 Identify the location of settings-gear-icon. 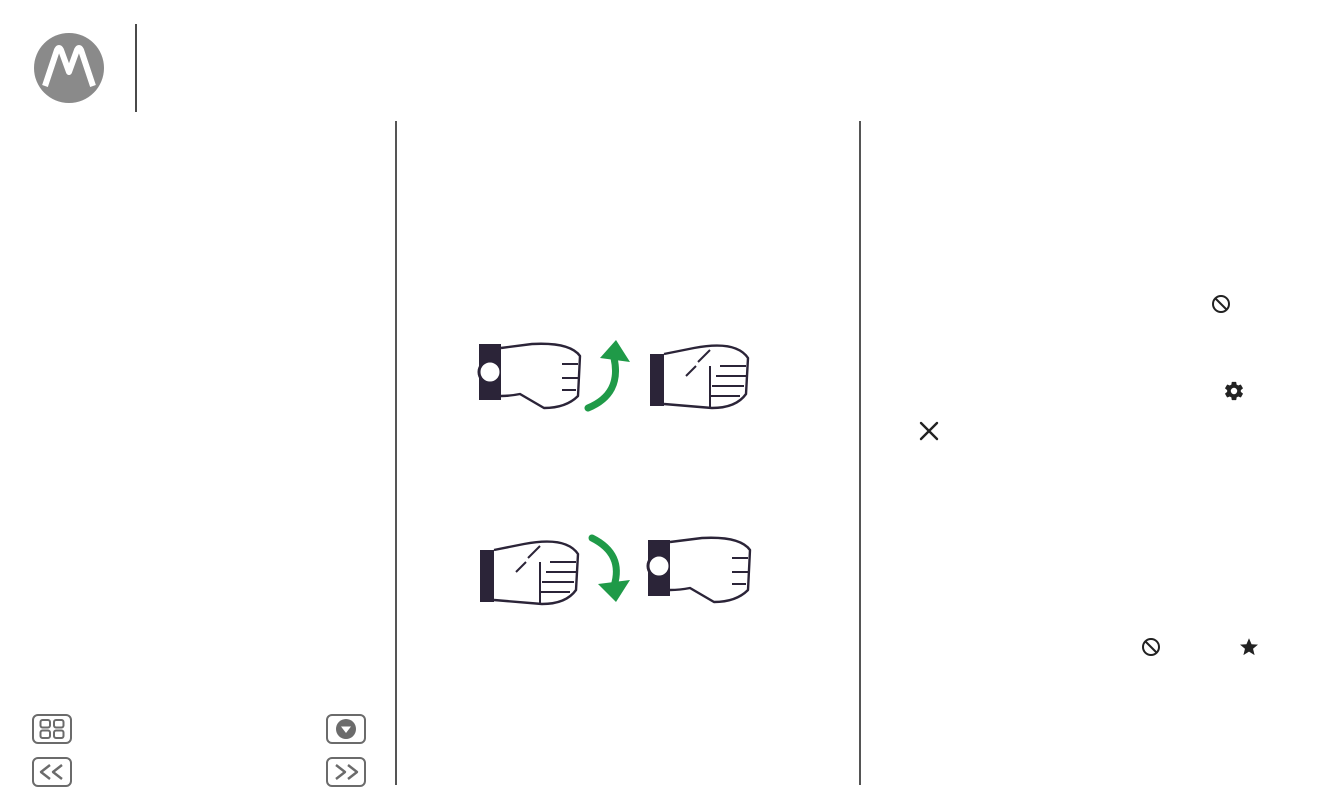
(1234, 391).